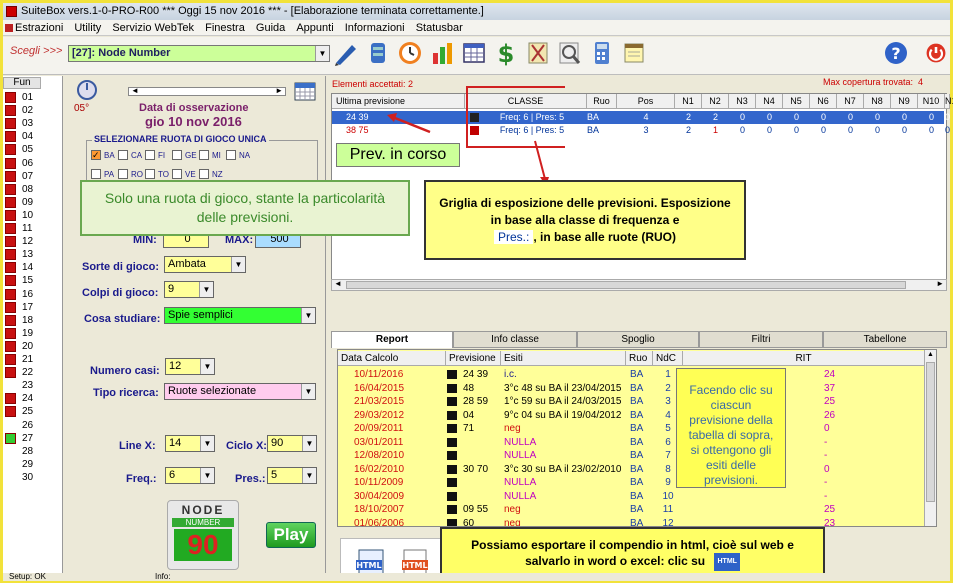 This screenshot has height=583, width=953. I want to click on report-date: 30/04/2009, so click(394, 496).